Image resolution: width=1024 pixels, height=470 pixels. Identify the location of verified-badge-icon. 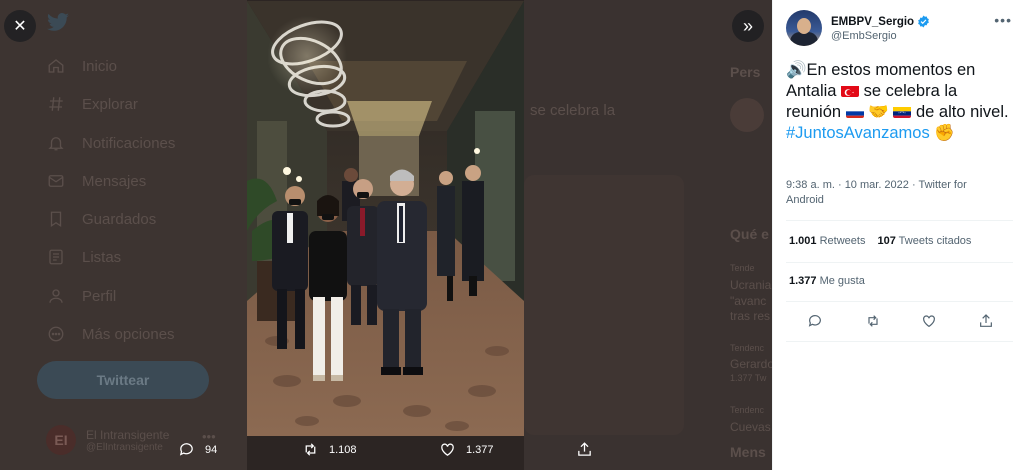
(923, 21).